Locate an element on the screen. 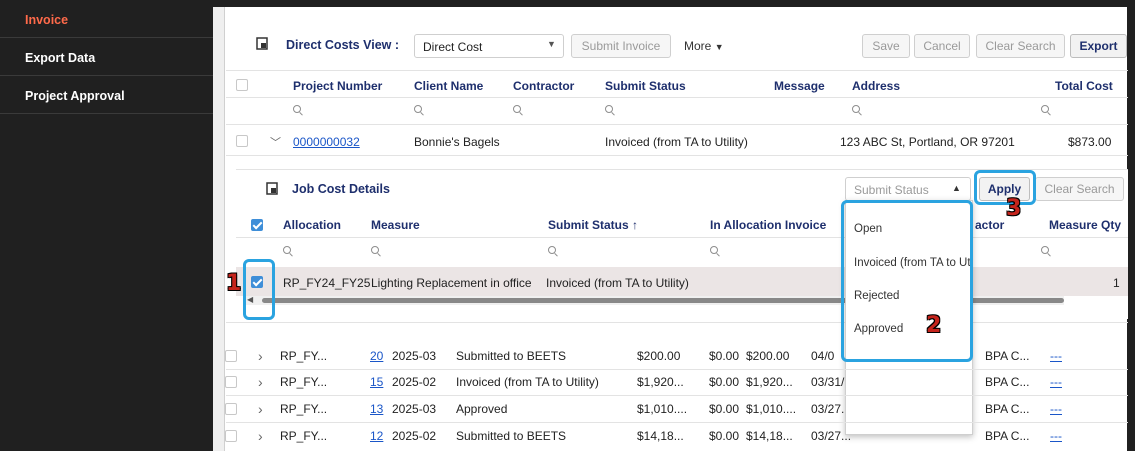  sidebar-item-export-data: Export Data is located at coordinates (106, 58).